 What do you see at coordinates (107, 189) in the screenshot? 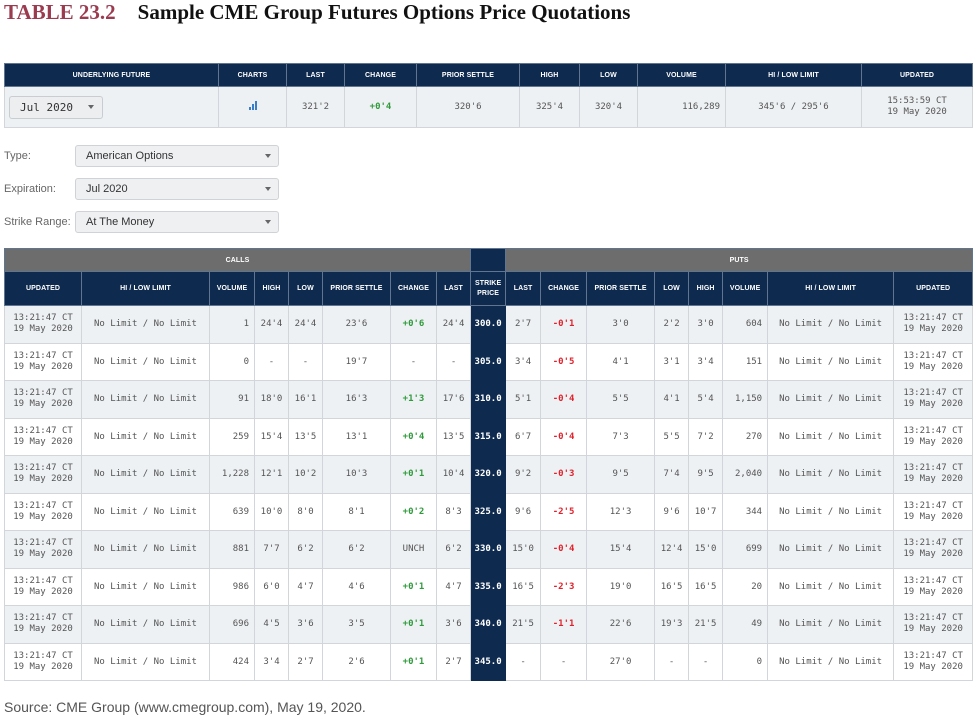
I see `expiration-select-value: Jul 2020` at bounding box center [107, 189].